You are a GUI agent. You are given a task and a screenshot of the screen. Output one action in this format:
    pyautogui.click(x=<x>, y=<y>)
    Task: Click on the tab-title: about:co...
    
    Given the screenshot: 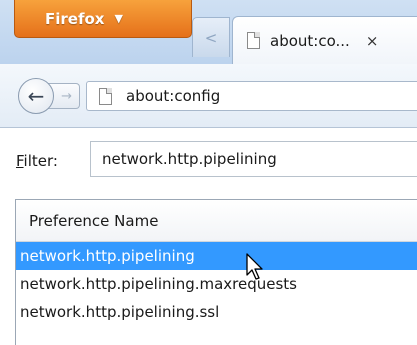 What is the action you would take?
    pyautogui.click(x=310, y=40)
    